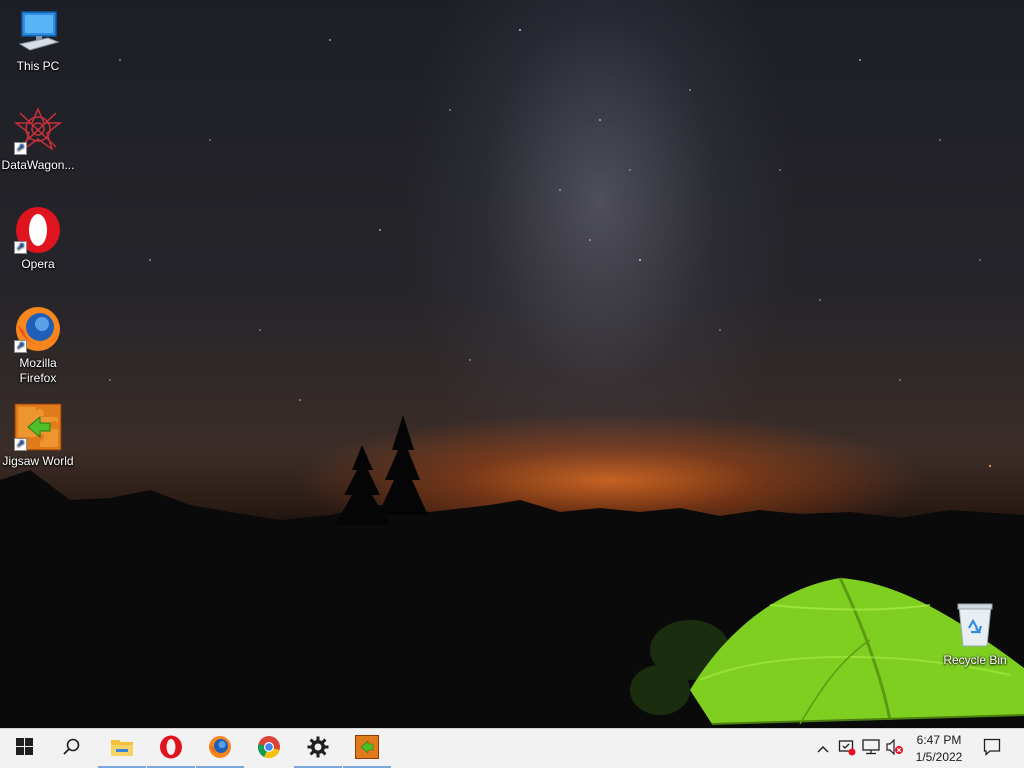 The image size is (1024, 768). Describe the element at coordinates (38, 427) in the screenshot. I see `jigsaw-icon: ↗` at that location.